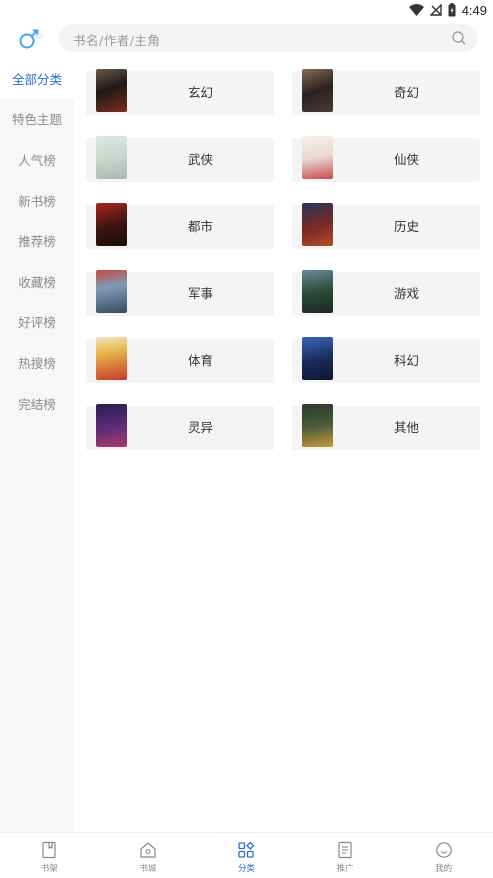 The image size is (493, 878). Describe the element at coordinates (386, 159) in the screenshot. I see `category-card-xianxia: 仙侠` at that location.